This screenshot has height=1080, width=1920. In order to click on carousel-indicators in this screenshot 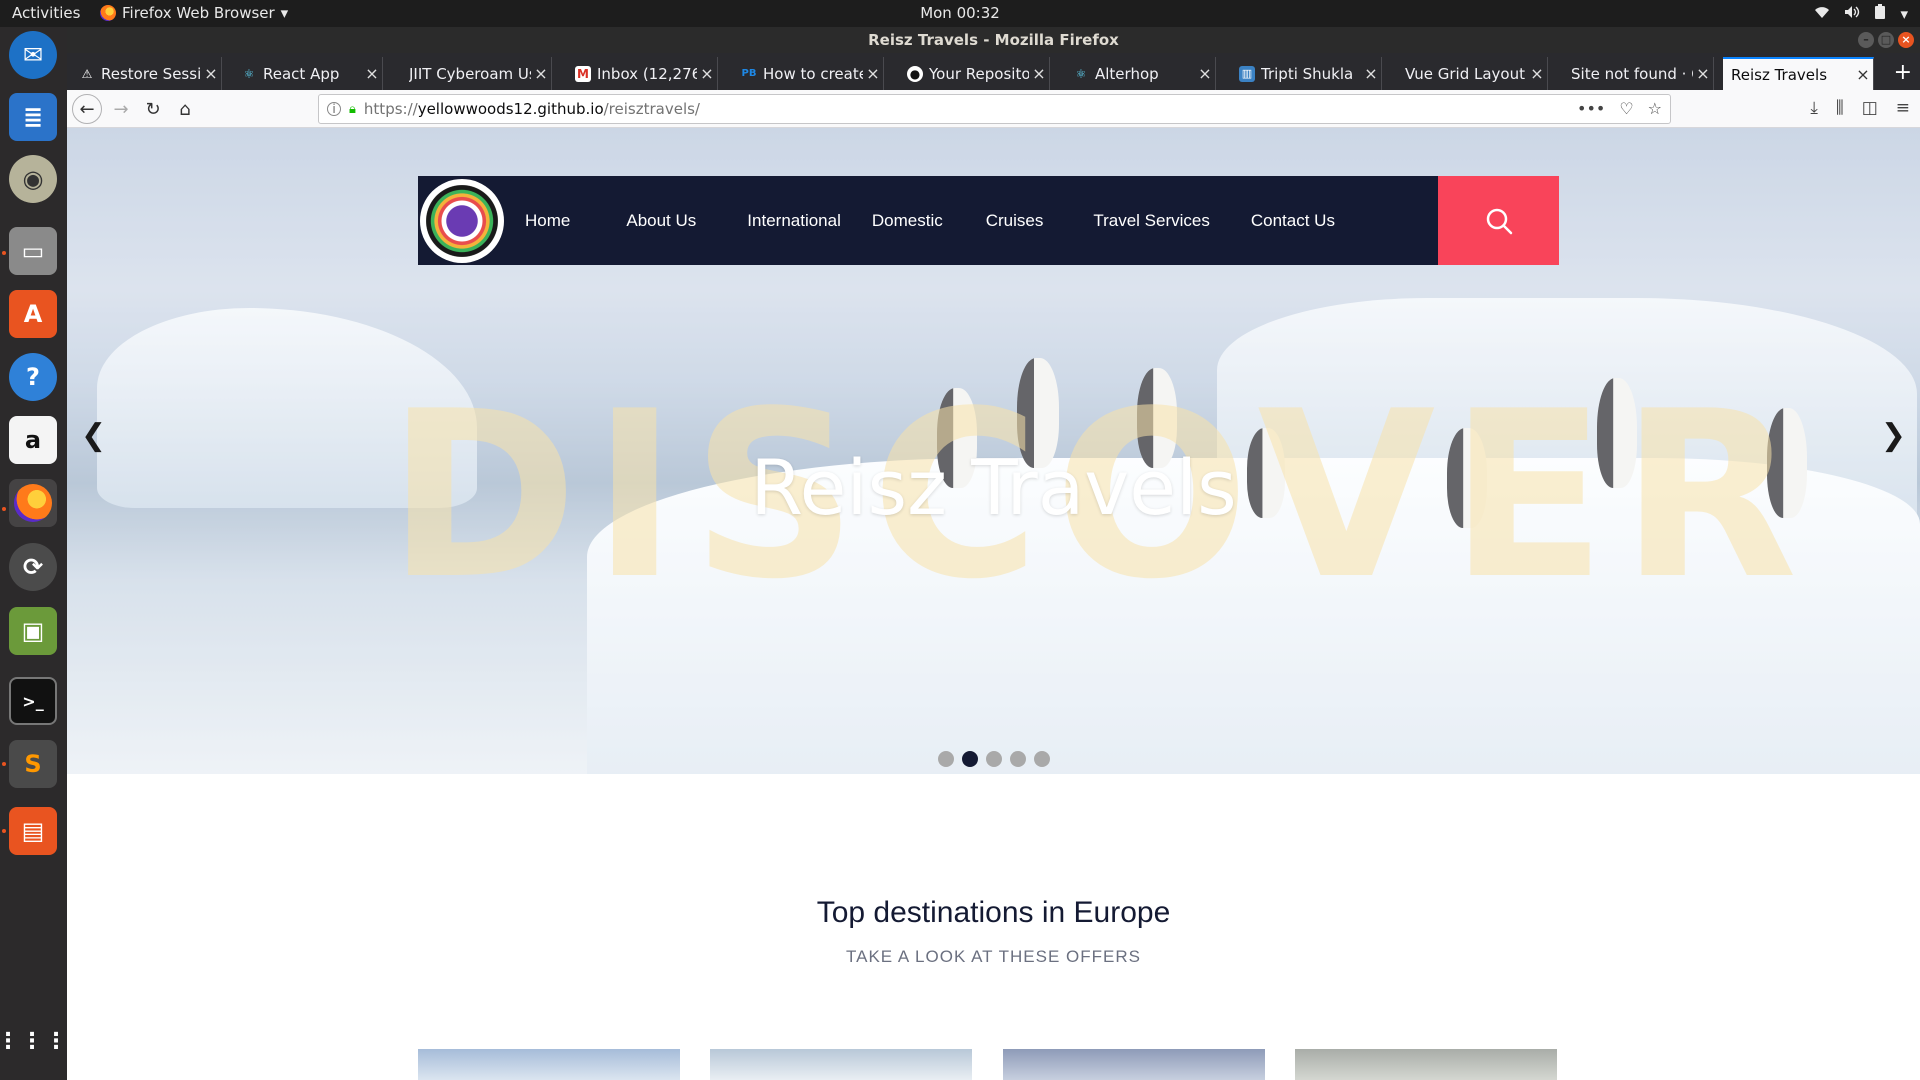, I will do `click(993, 759)`.